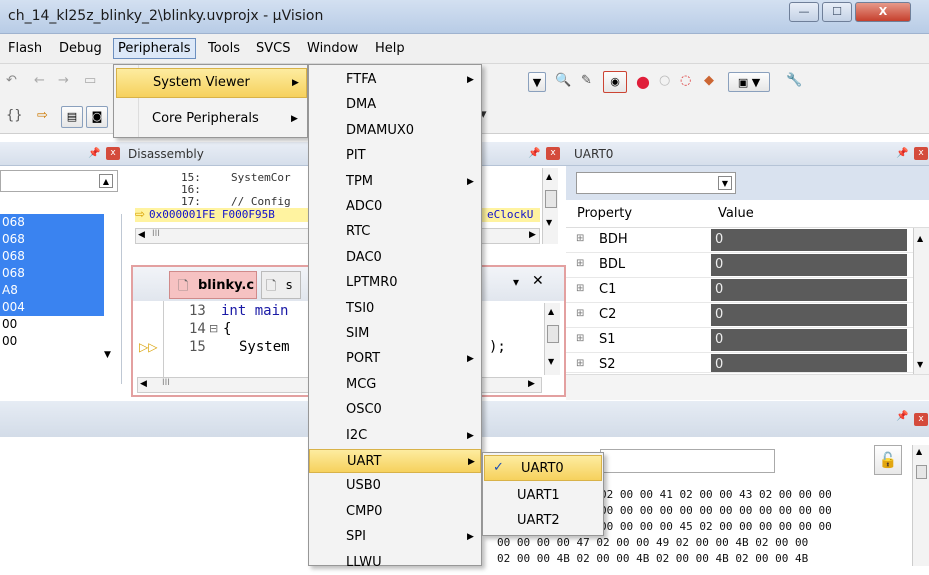 This screenshot has height=575, width=929. What do you see at coordinates (143, 384) in the screenshot?
I see `scroll-left-icon: ◀` at bounding box center [143, 384].